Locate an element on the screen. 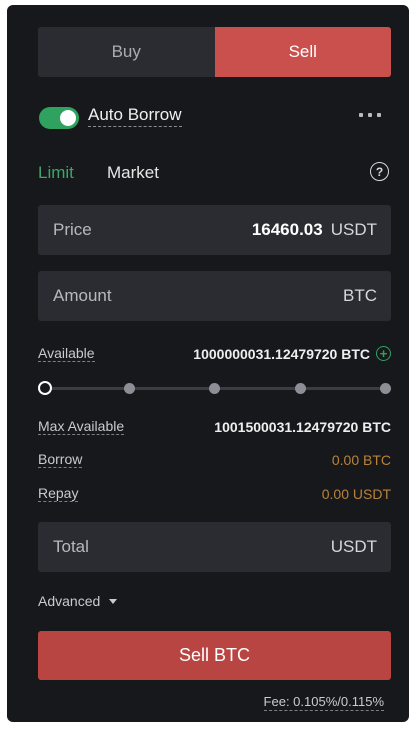 The image size is (416, 732). amount-label: Amount is located at coordinates (82, 295).